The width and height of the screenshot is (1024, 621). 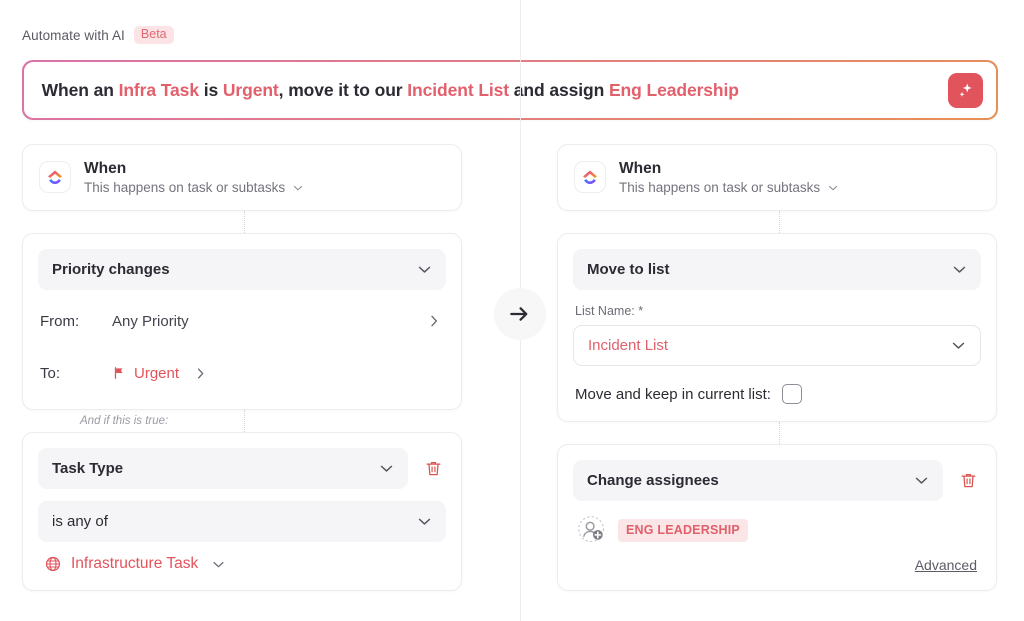 I want to click on flow-arrow-badge, so click(x=520, y=314).